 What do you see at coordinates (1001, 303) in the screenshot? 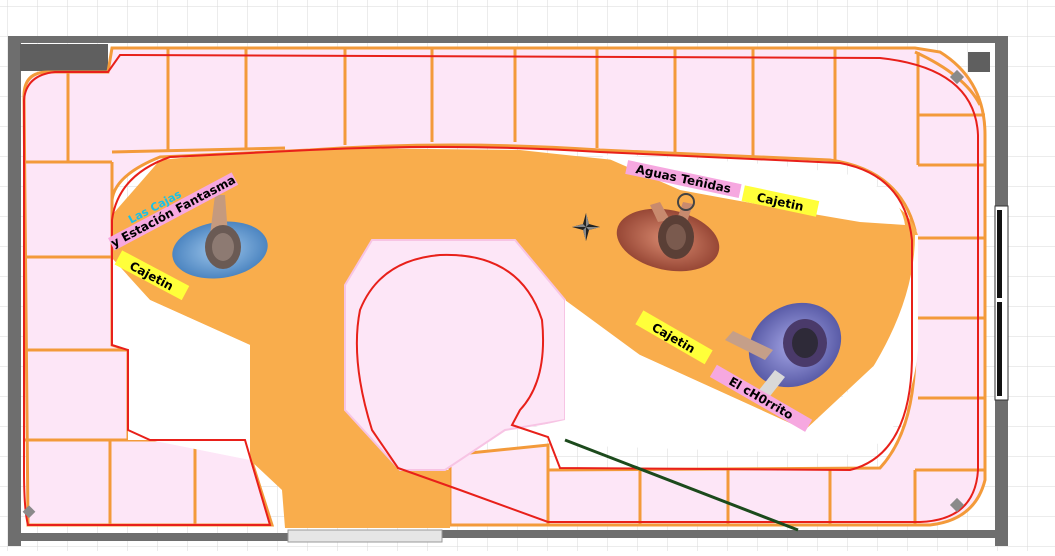
I see `window` at bounding box center [1001, 303].